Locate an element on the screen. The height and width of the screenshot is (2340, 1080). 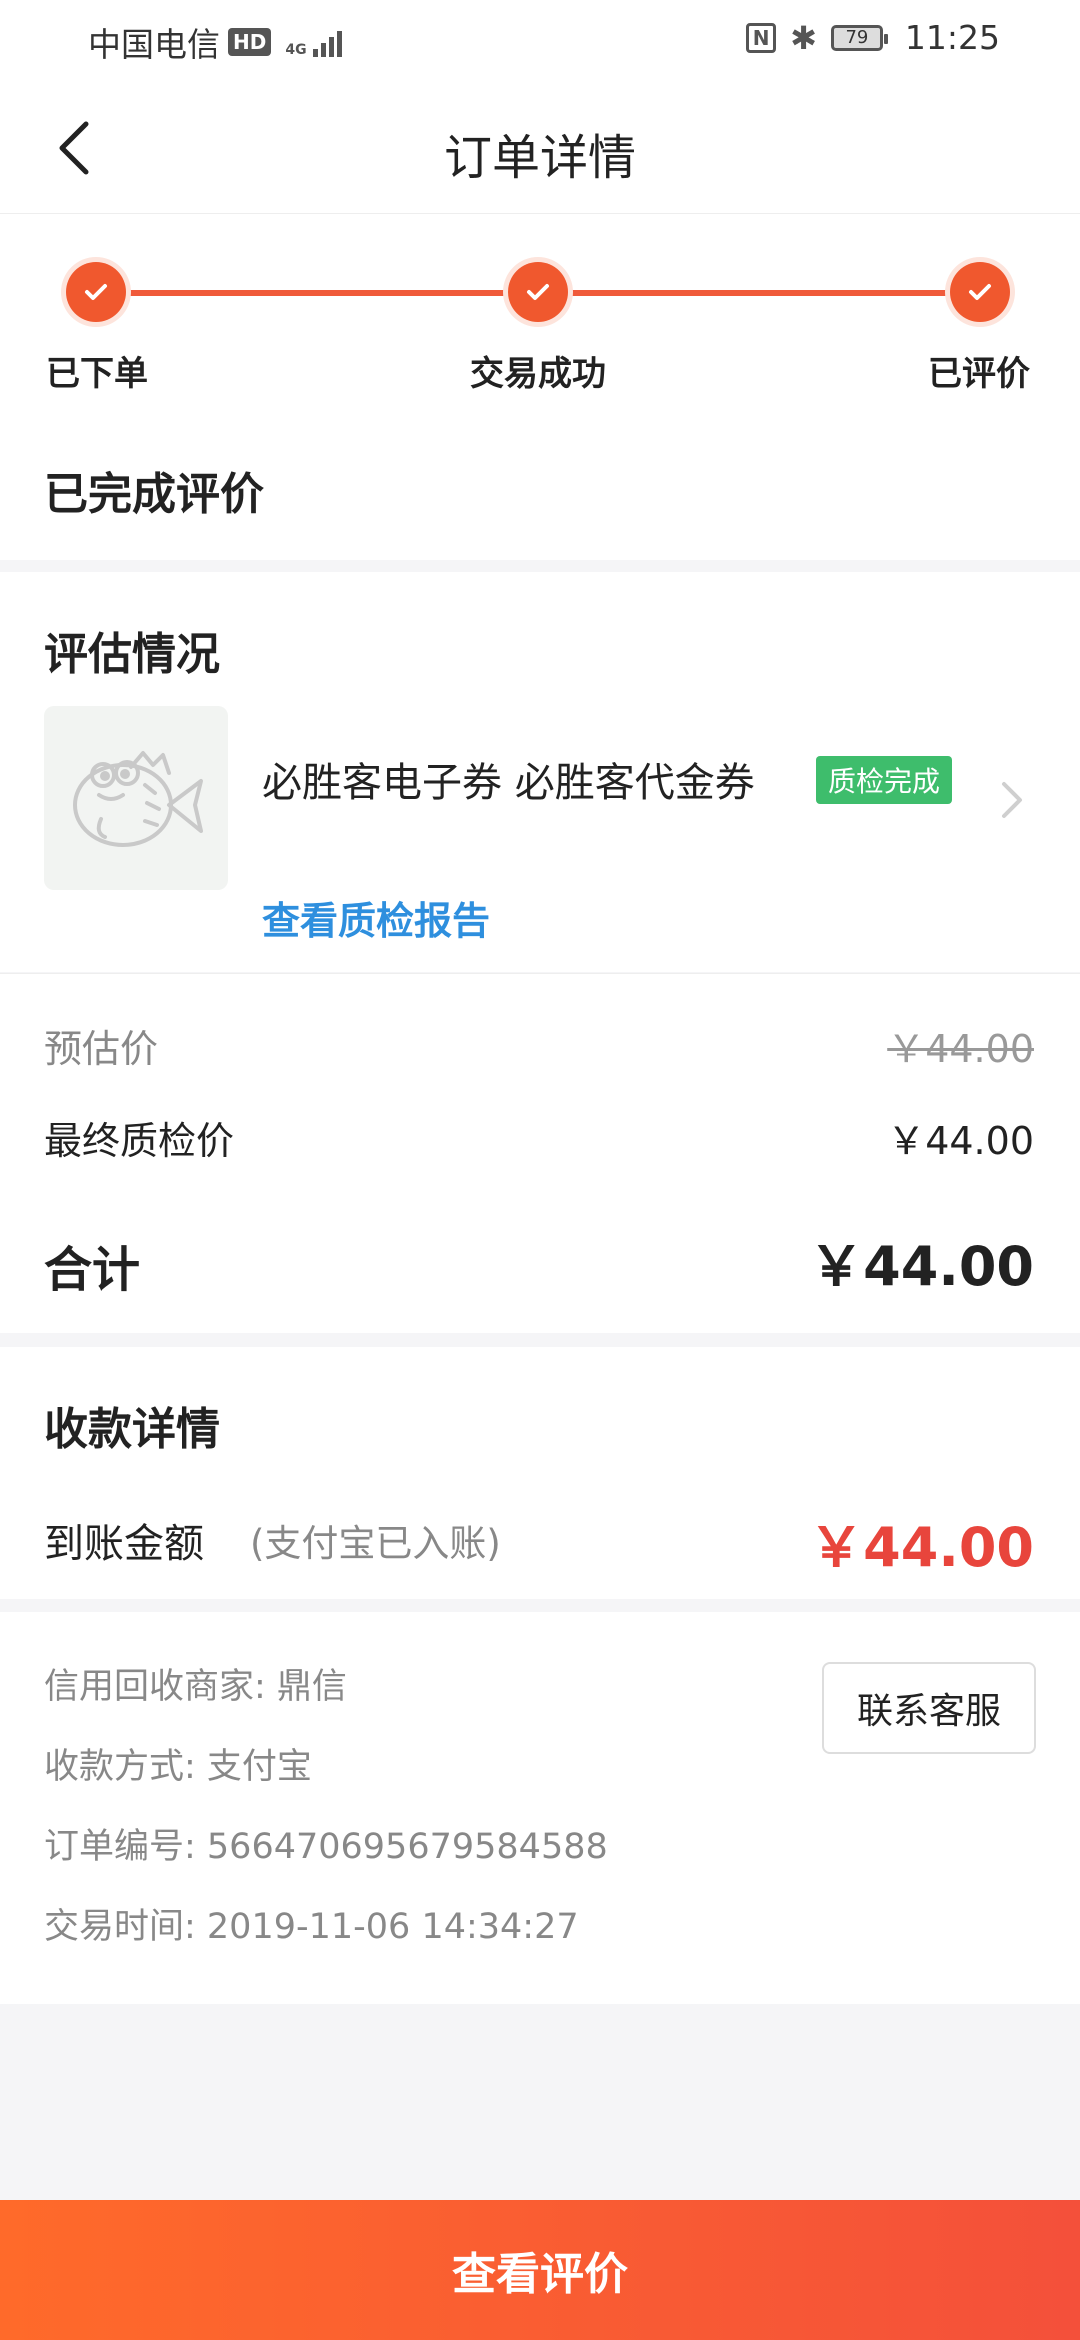
trade-time-info: 交易时间: 2019-11-06 14:34:27 is located at coordinates (311, 1927).